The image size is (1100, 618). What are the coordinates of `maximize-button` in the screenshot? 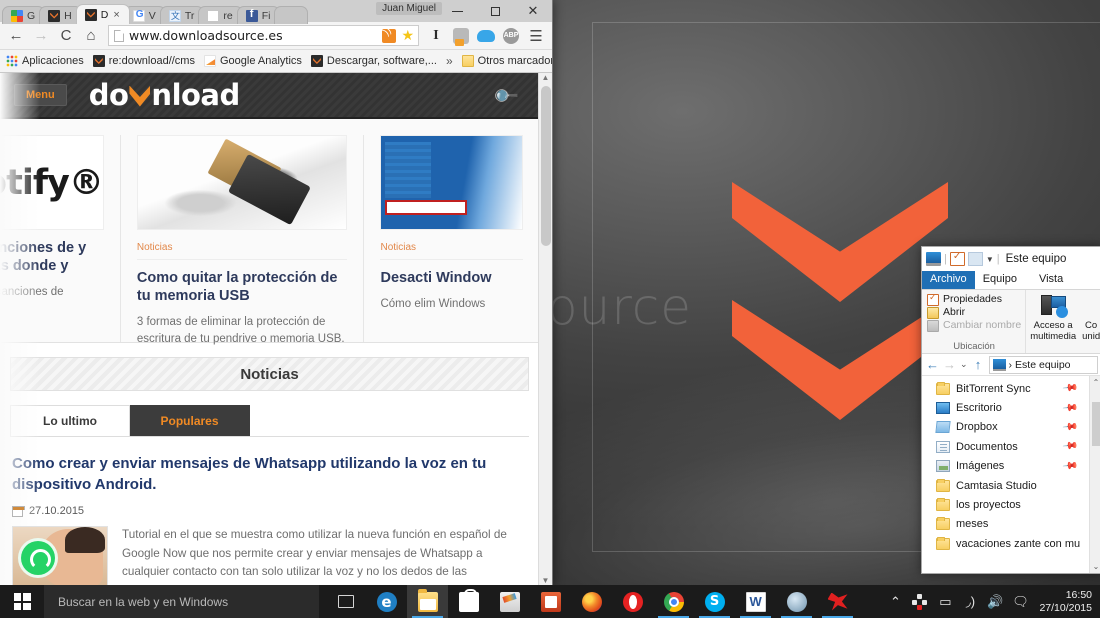 It's located at (495, 11).